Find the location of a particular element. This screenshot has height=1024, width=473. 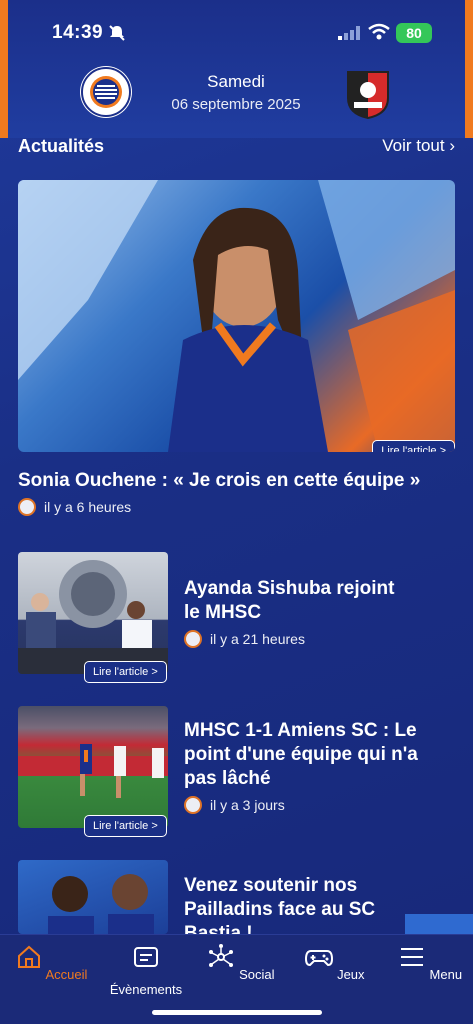

mhsc-crest-icon is located at coordinates (106, 92).